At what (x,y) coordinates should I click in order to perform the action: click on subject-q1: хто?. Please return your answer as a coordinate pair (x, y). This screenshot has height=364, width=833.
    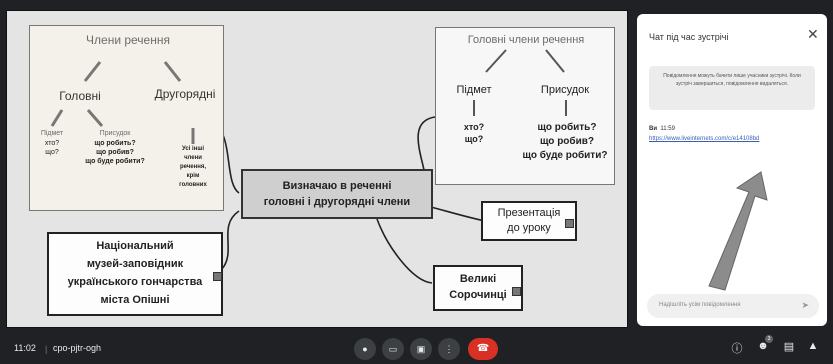
    Looking at the image, I should click on (52, 143).